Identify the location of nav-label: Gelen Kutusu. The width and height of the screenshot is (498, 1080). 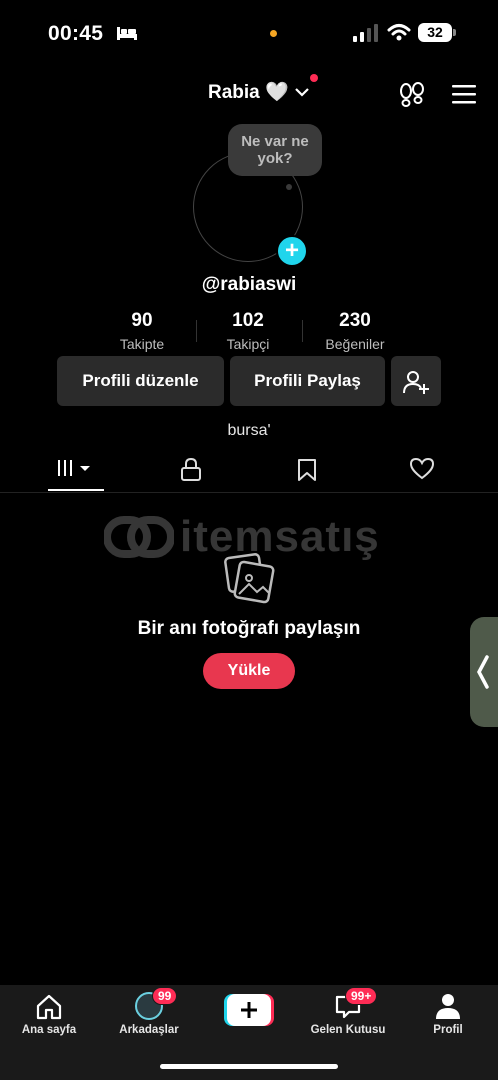
(348, 1030).